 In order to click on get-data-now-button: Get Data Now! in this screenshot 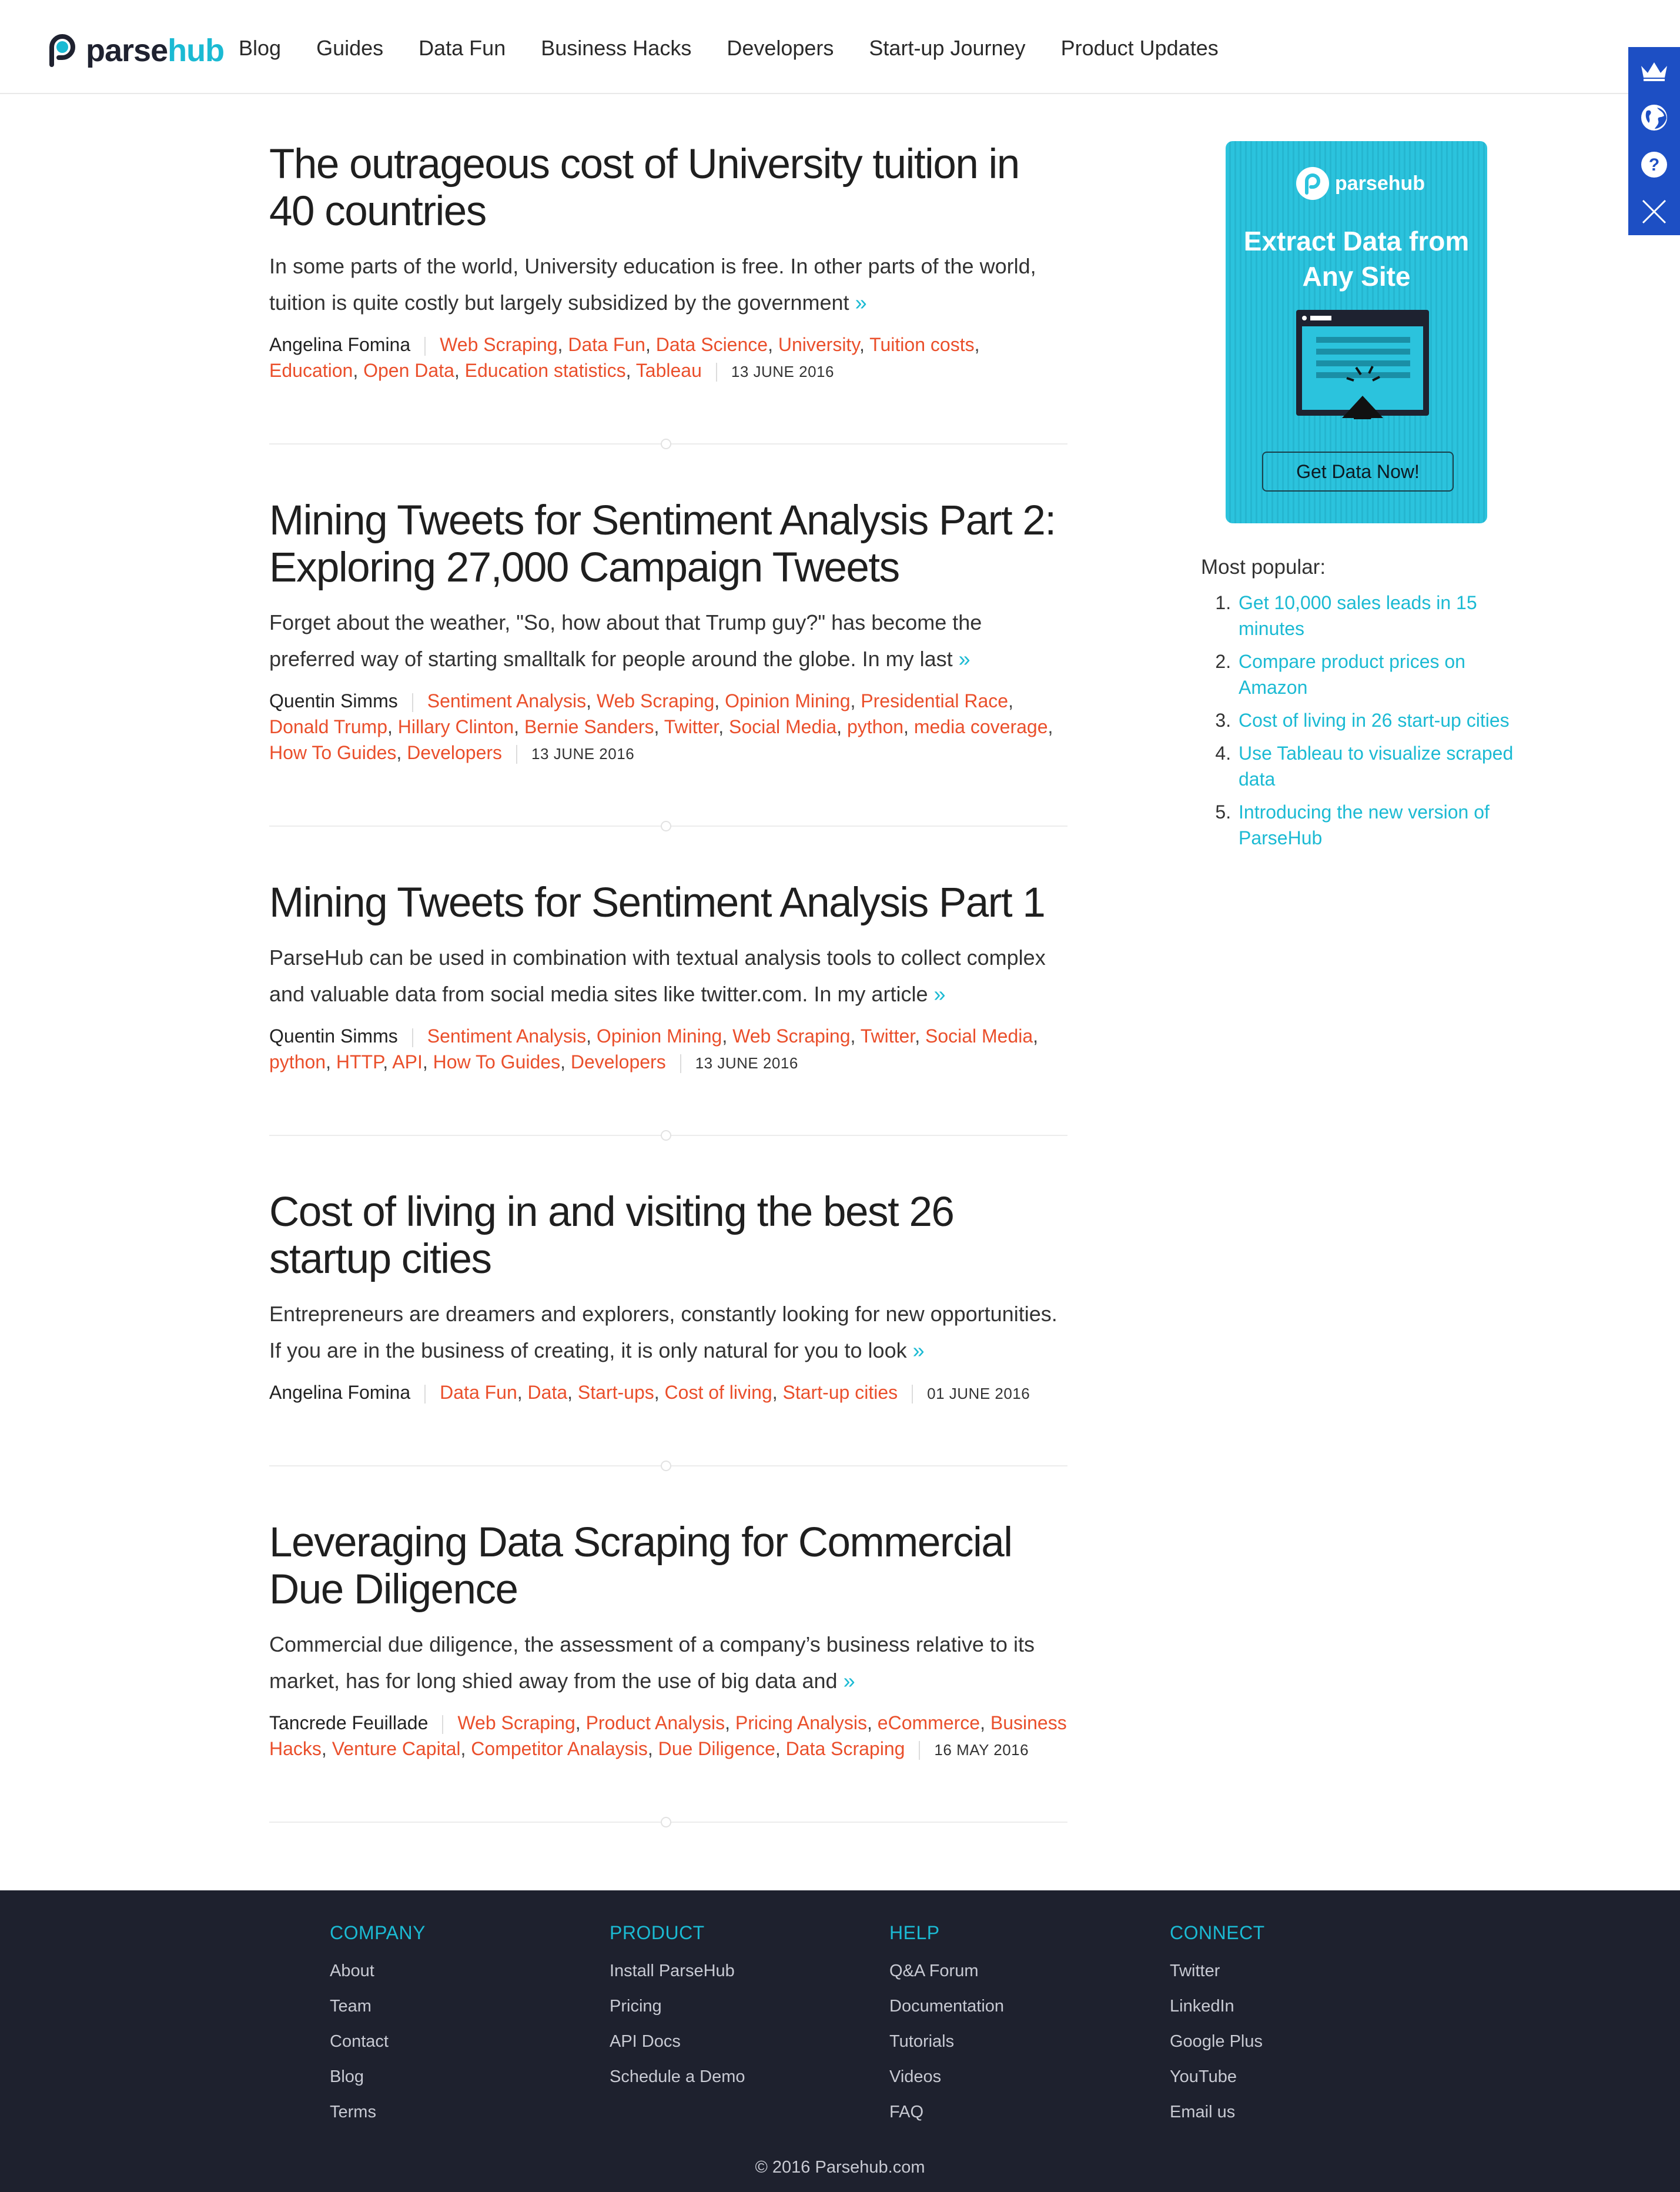, I will do `click(1358, 472)`.